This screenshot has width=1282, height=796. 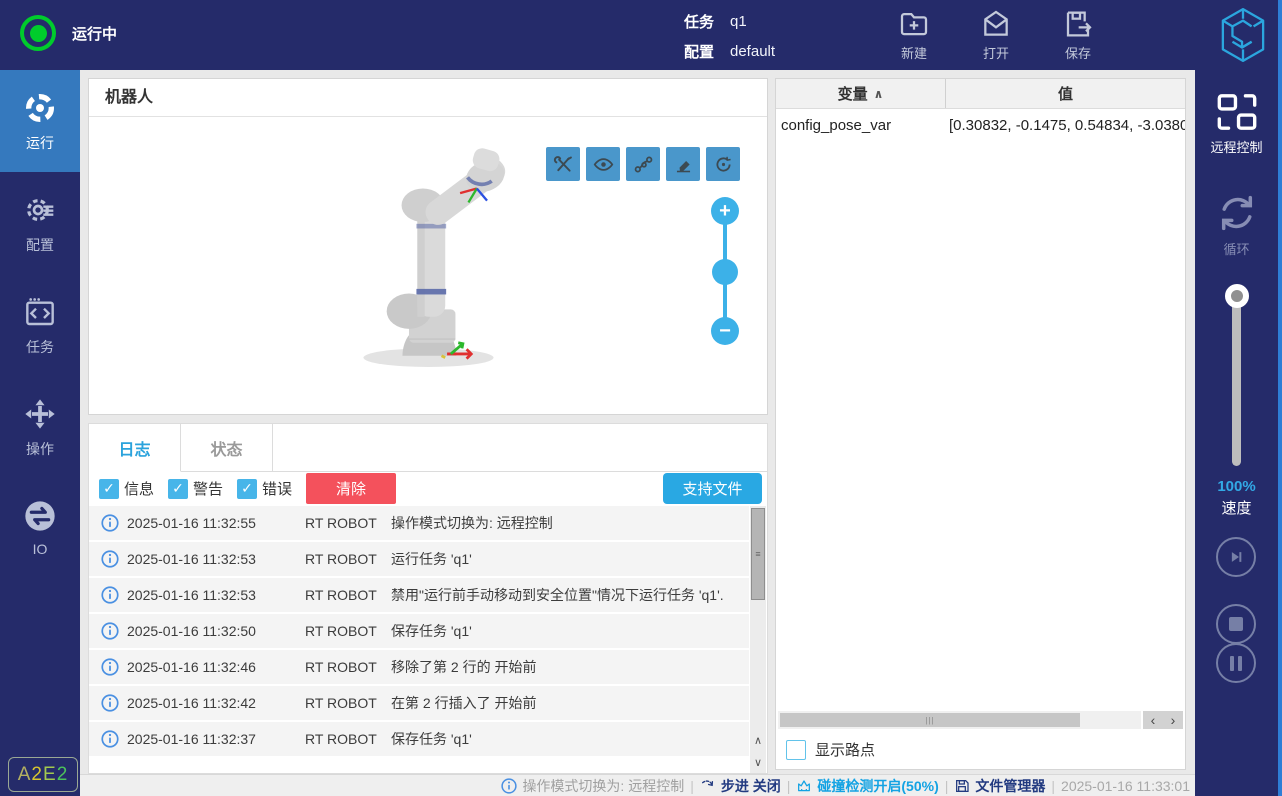 What do you see at coordinates (40, 529) in the screenshot?
I see `sidebar-item: IO` at bounding box center [40, 529].